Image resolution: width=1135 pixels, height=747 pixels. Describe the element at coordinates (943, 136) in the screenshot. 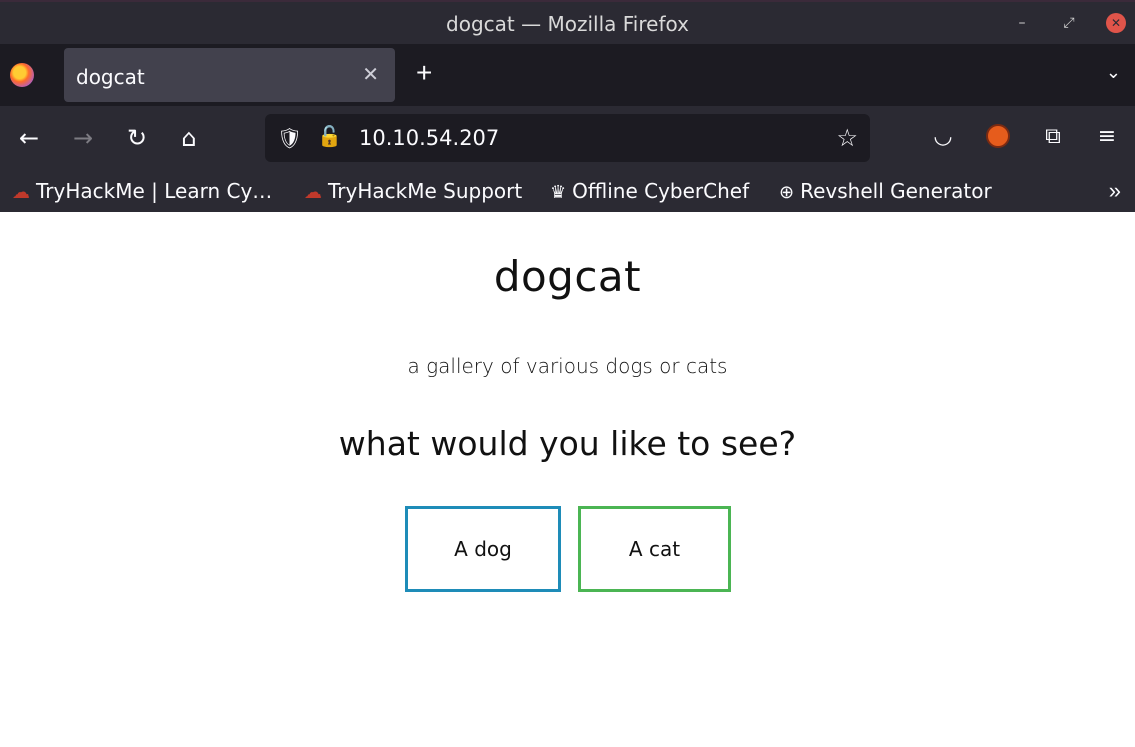

I see `pocket-icon: ◡` at that location.